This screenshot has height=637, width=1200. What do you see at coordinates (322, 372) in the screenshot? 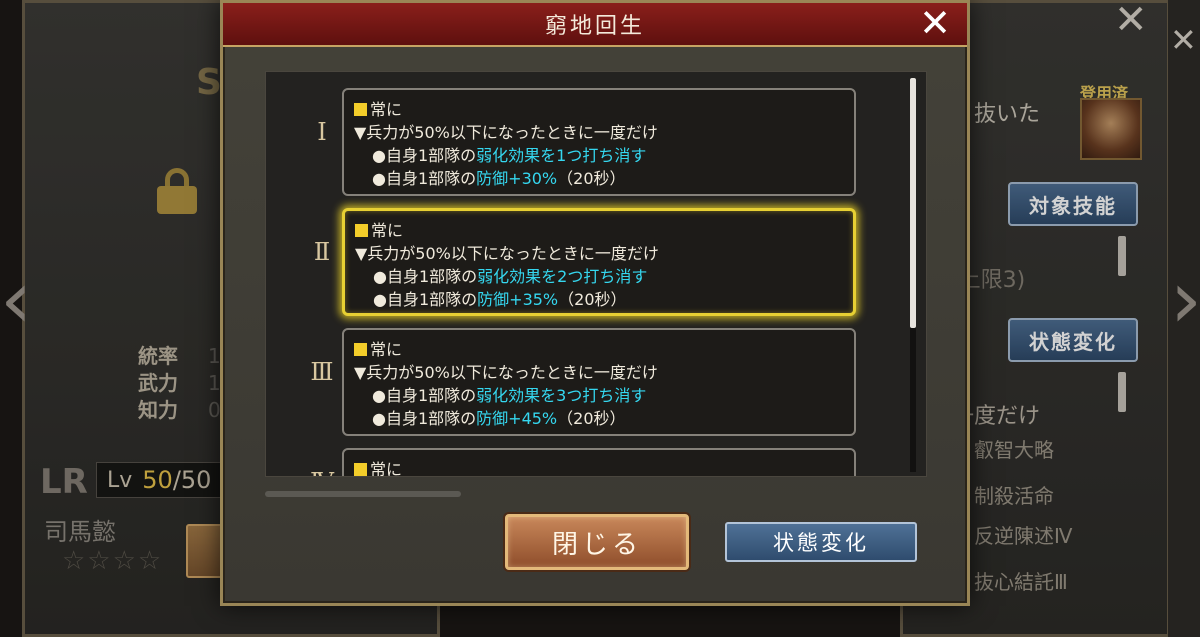
I see `level-numeral: Ⅲ` at bounding box center [322, 372].